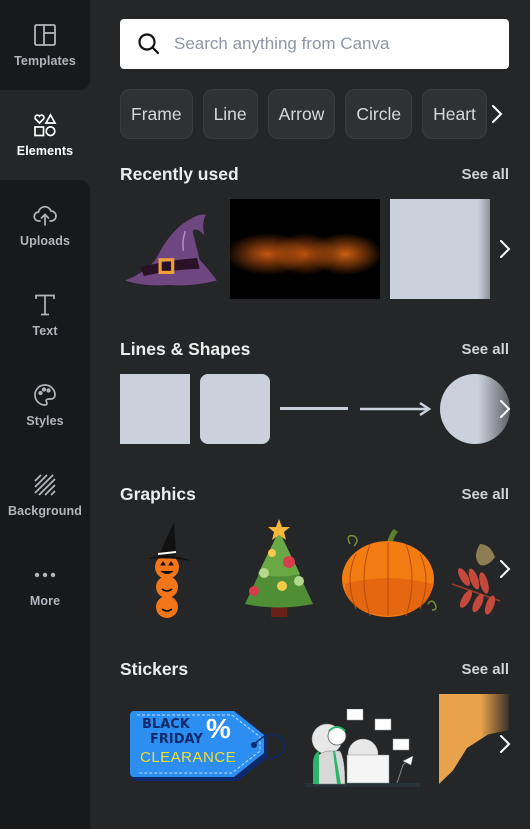 The width and height of the screenshot is (530, 829). Describe the element at coordinates (45, 215) in the screenshot. I see `upload-cloud-icon` at that location.